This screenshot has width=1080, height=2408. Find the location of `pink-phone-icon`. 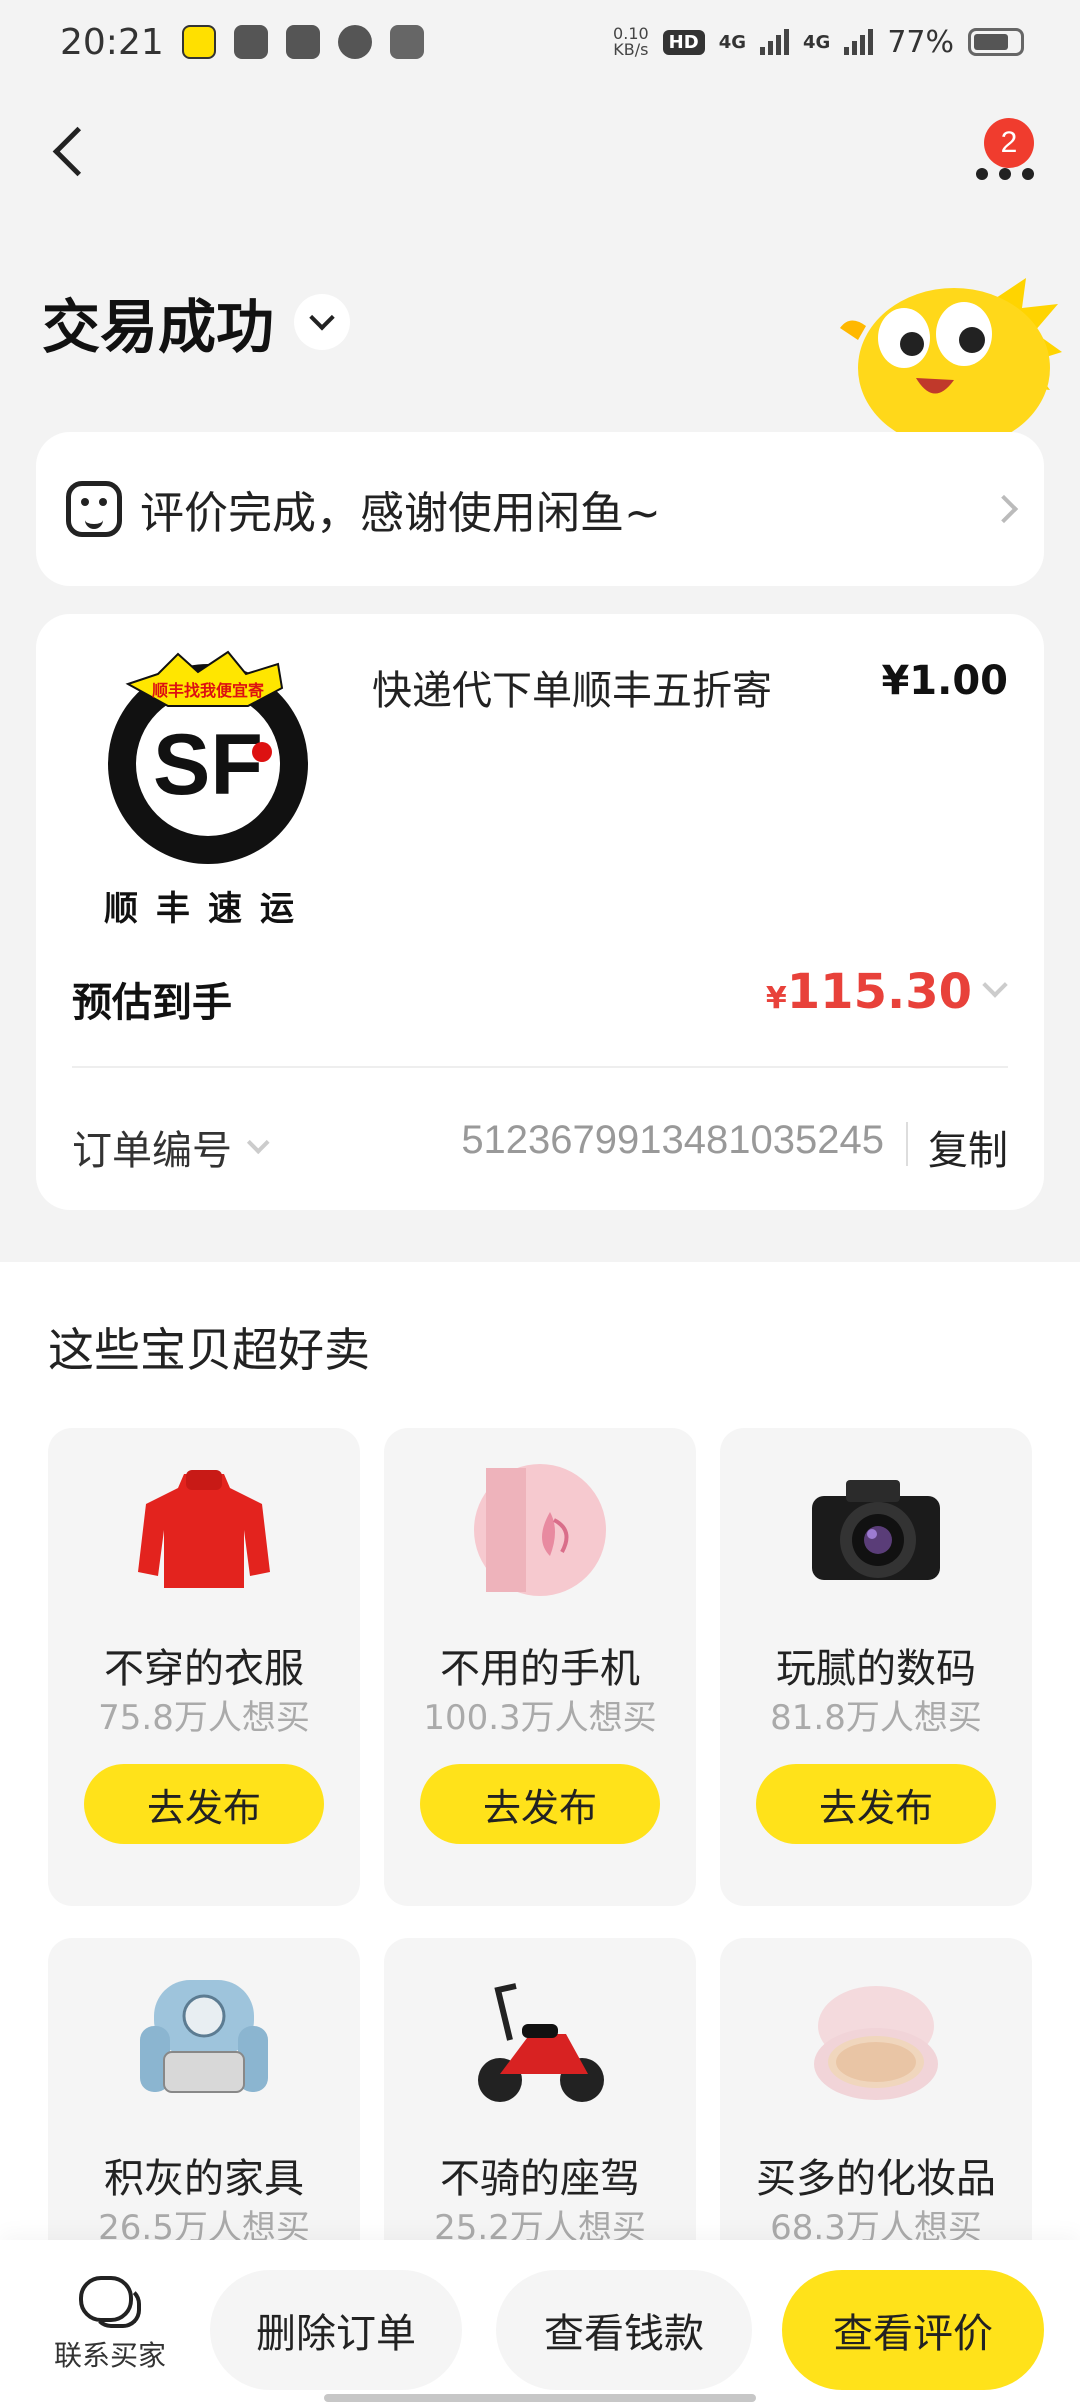

pink-phone-icon is located at coordinates (540, 1530).